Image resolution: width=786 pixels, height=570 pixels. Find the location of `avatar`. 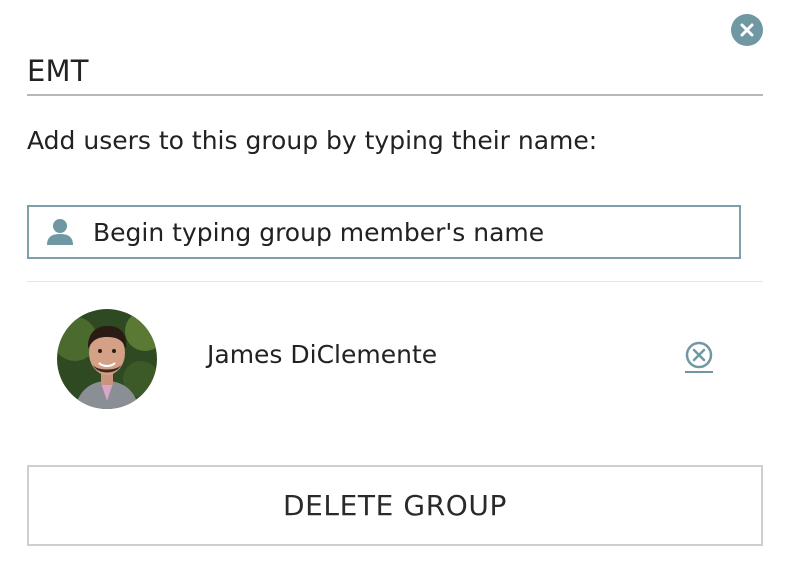

avatar is located at coordinates (107, 359).